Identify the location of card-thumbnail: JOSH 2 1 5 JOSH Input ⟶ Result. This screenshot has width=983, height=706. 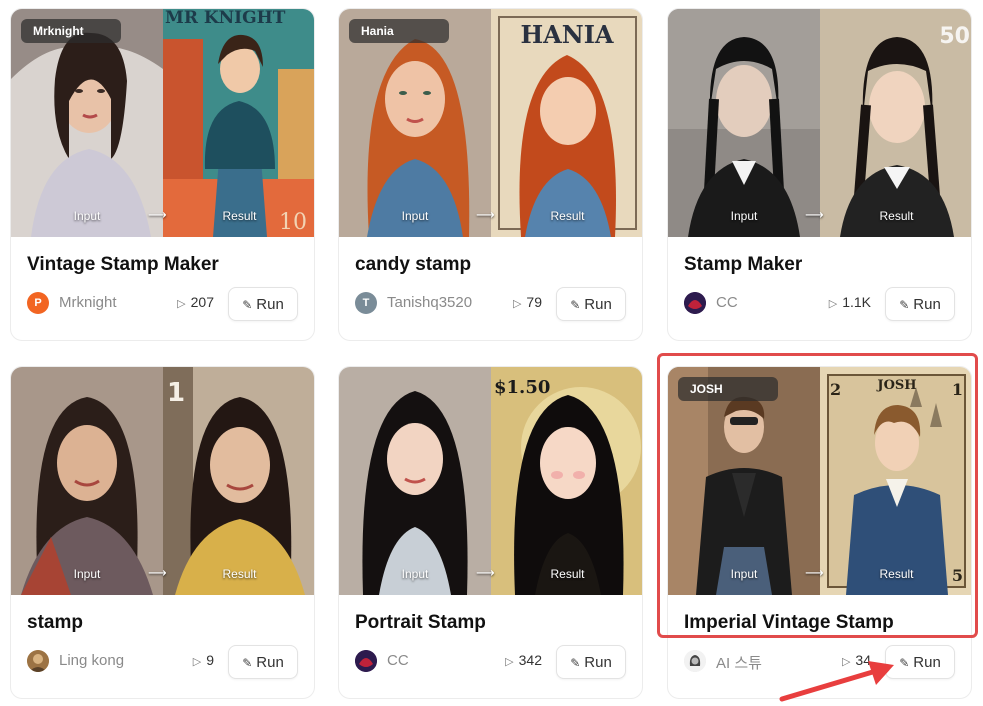
(819, 481).